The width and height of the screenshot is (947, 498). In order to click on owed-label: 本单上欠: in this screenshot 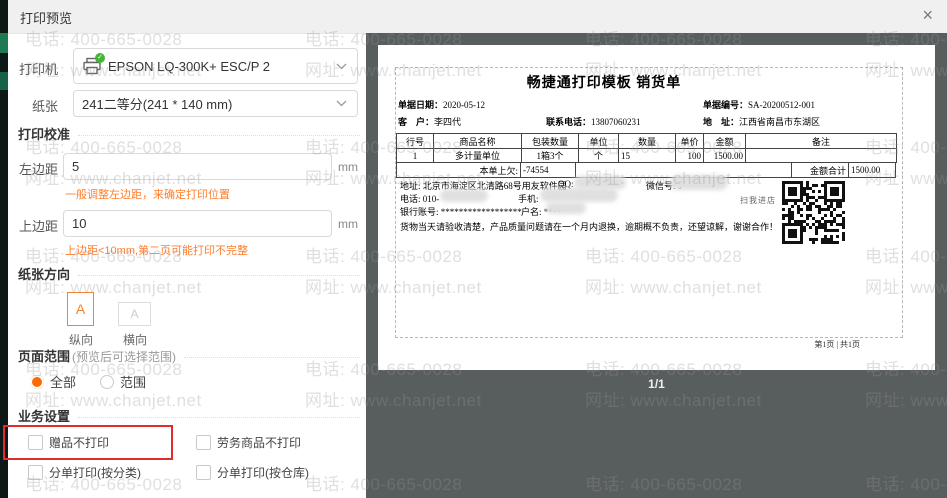, I will do `click(498, 170)`.